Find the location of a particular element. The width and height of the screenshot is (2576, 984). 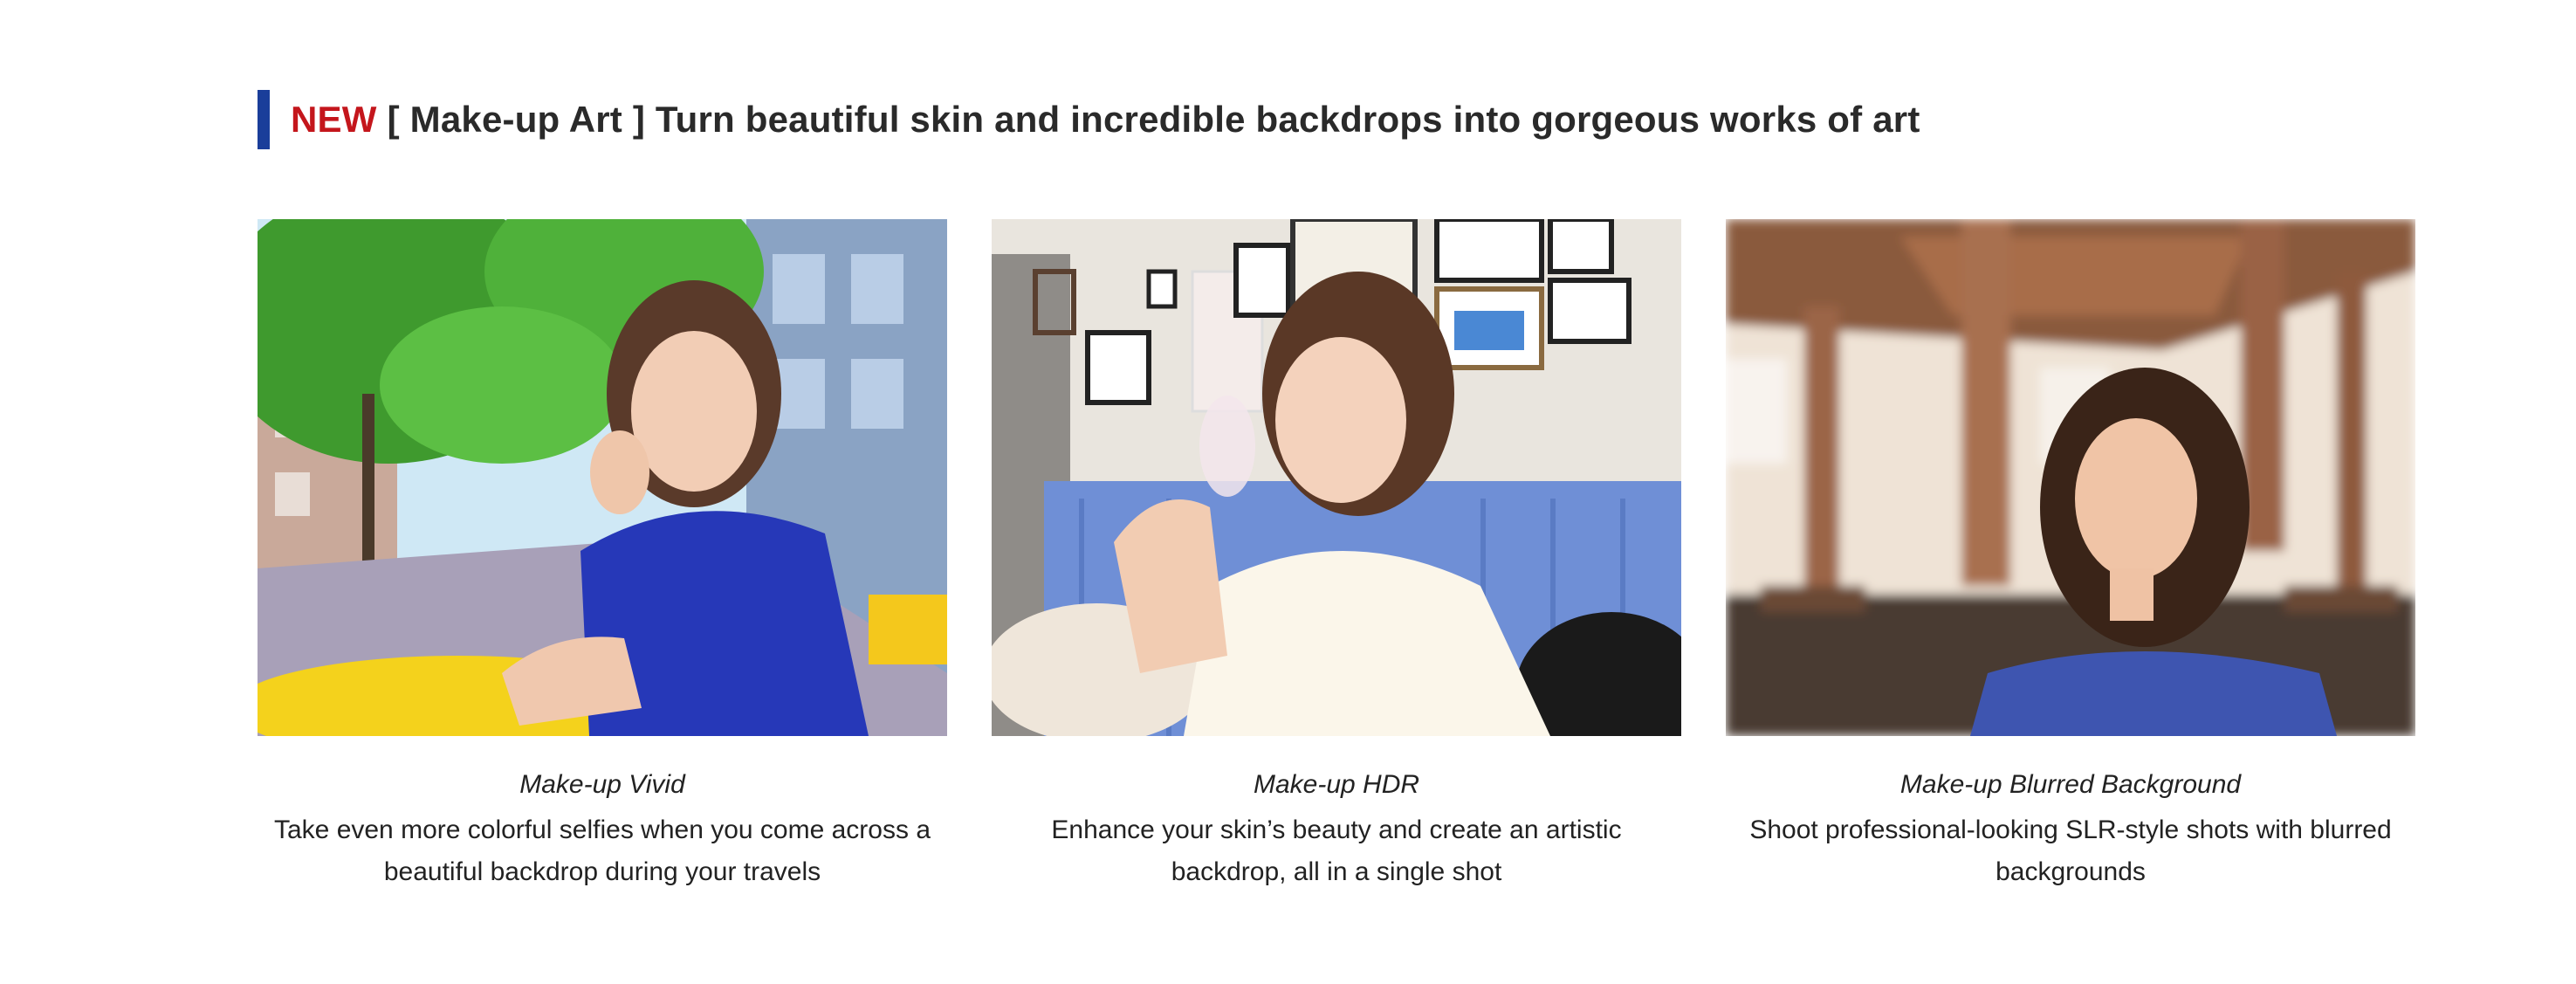

photo-makeup-vivid-image is located at coordinates (603, 477).